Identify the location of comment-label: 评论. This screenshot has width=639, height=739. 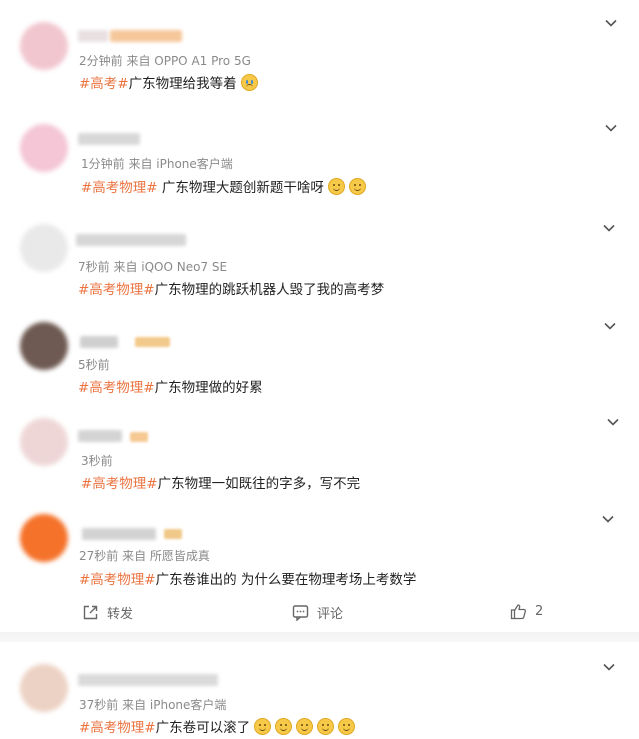
(330, 614).